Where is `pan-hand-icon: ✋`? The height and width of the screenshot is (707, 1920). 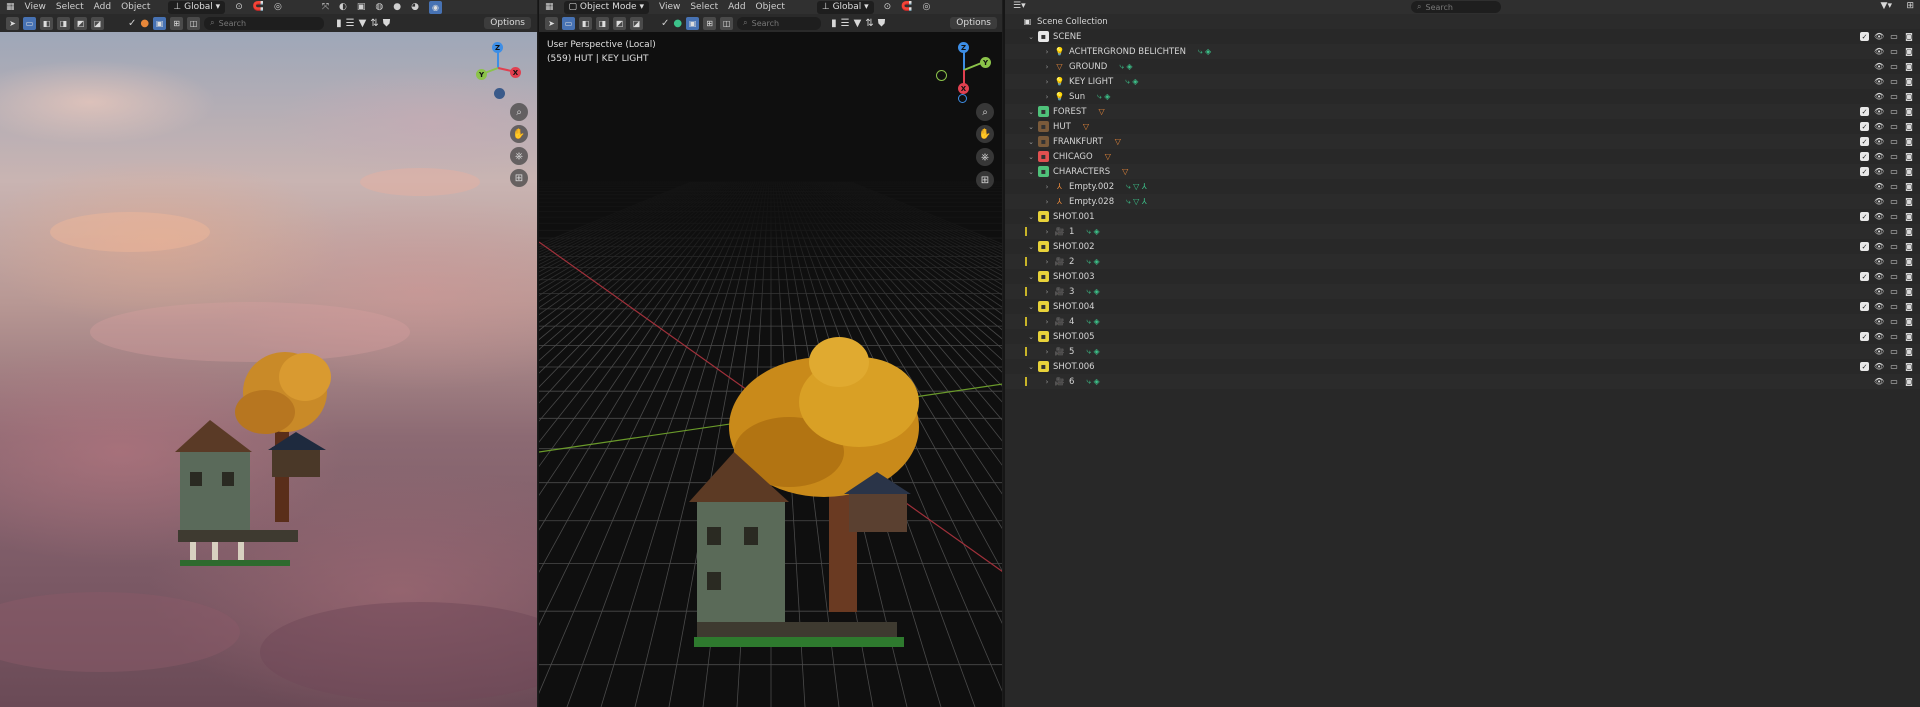 pan-hand-icon: ✋ is located at coordinates (985, 134).